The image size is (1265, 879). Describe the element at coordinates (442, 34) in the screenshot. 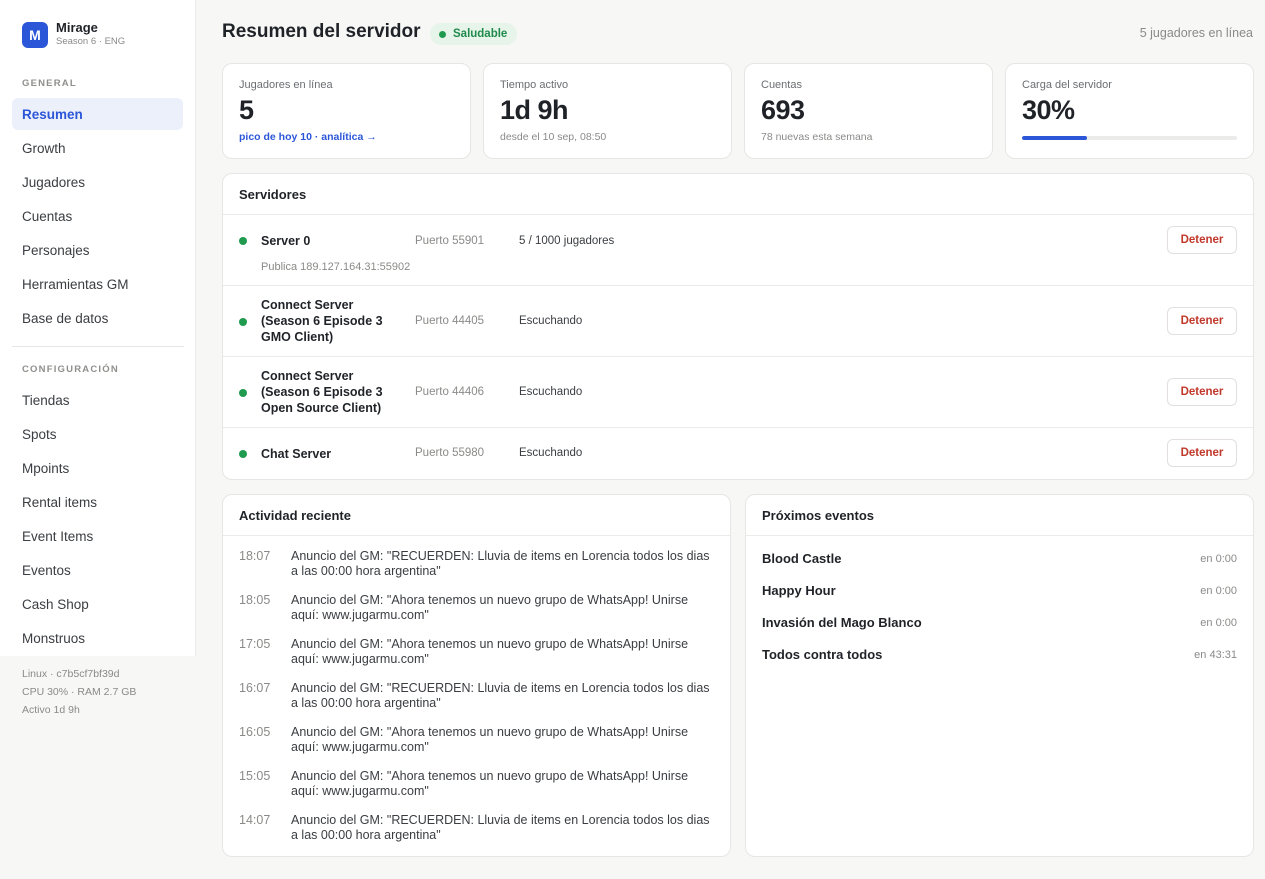

I see `status-dot-icon` at that location.